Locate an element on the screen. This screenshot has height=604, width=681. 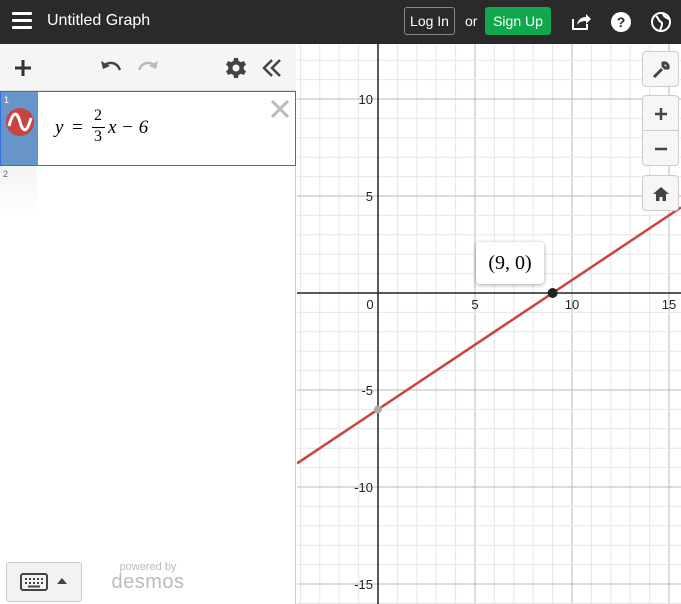
math-numerator: 2 is located at coordinates (98, 115).